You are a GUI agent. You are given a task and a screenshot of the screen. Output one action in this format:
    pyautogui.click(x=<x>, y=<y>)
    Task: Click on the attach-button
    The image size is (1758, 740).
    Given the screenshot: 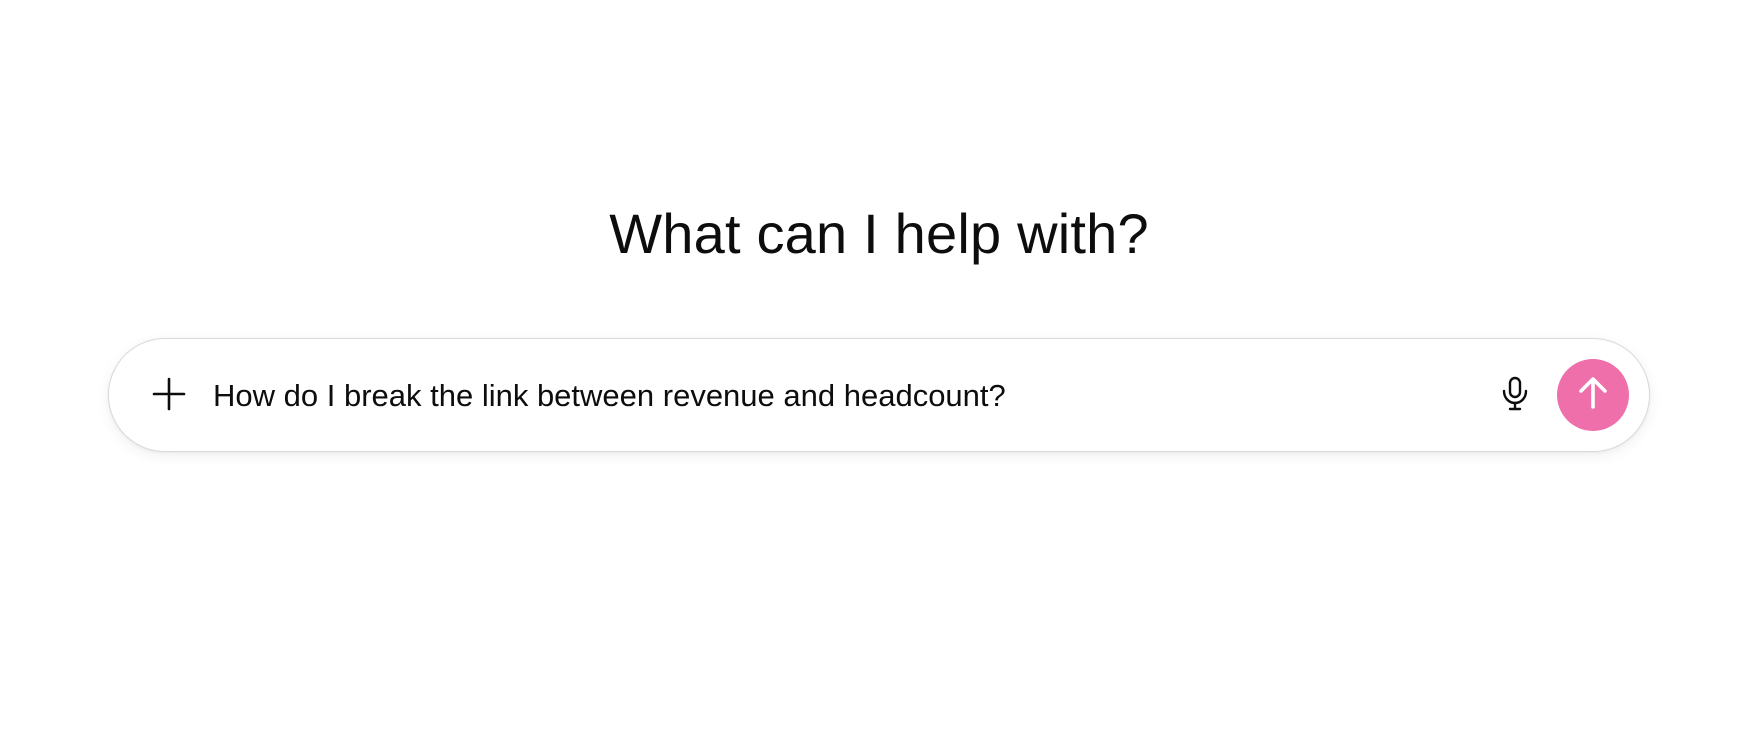 What is the action you would take?
    pyautogui.click(x=169, y=396)
    